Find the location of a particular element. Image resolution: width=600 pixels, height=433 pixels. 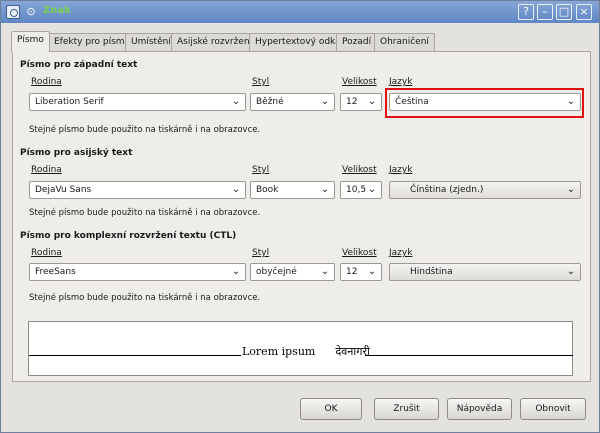

maximize-button: □ is located at coordinates (564, 12).